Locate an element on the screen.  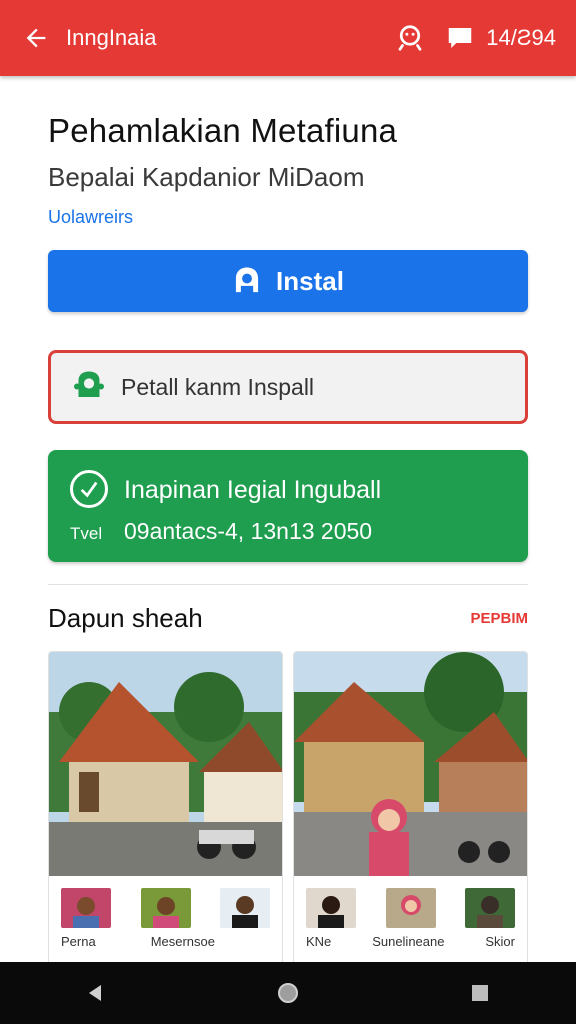
message-icon is located at coordinates (460, 38).